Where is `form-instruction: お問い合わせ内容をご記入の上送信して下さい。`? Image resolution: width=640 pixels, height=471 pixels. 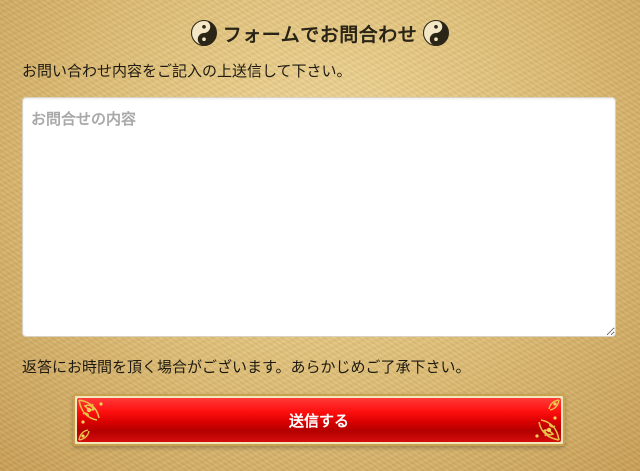
form-instruction: お問い合わせ内容をご記入の上送信して下さい。 is located at coordinates (187, 71).